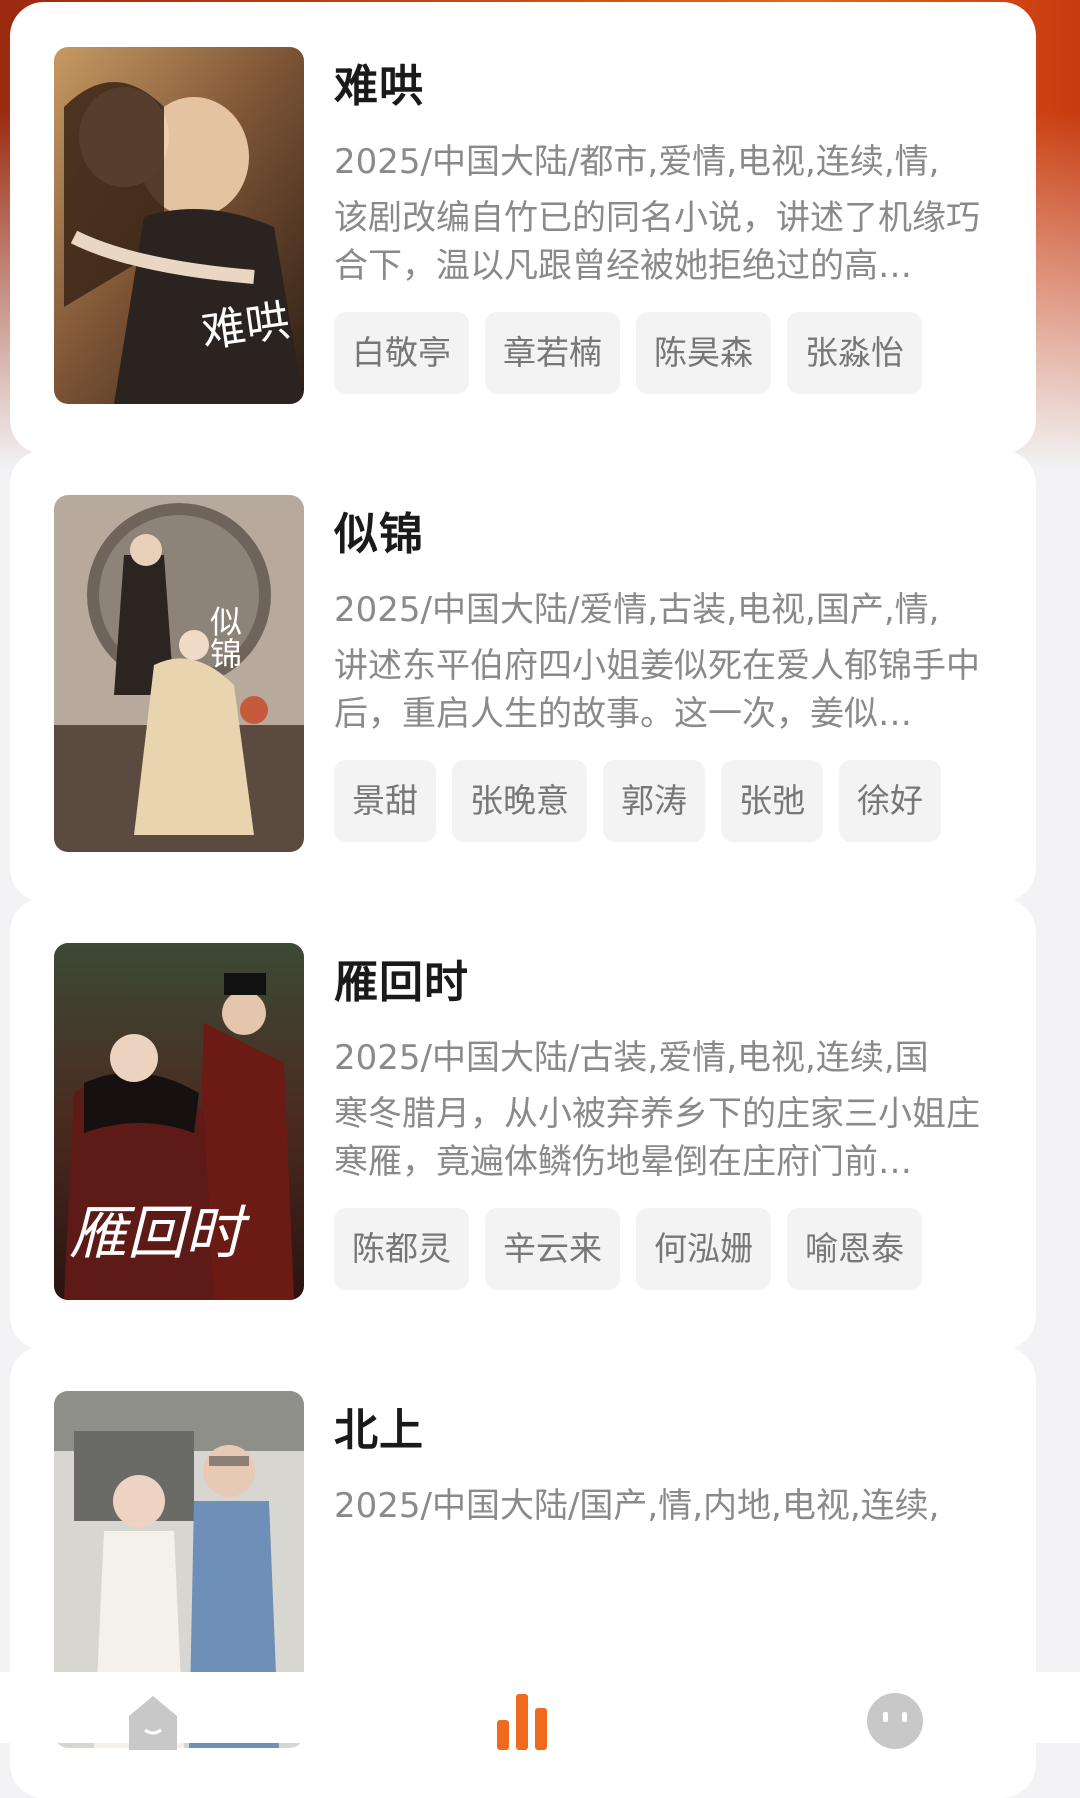 The height and width of the screenshot is (1798, 1080). What do you see at coordinates (772, 801) in the screenshot?
I see `cast-tag: 张弛` at bounding box center [772, 801].